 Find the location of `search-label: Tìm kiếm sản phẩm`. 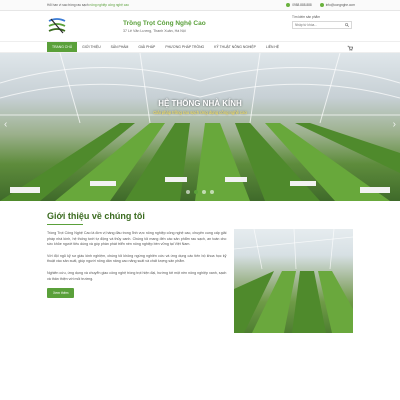

search-label: Tìm kiếm sản phẩm is located at coordinates (306, 17).